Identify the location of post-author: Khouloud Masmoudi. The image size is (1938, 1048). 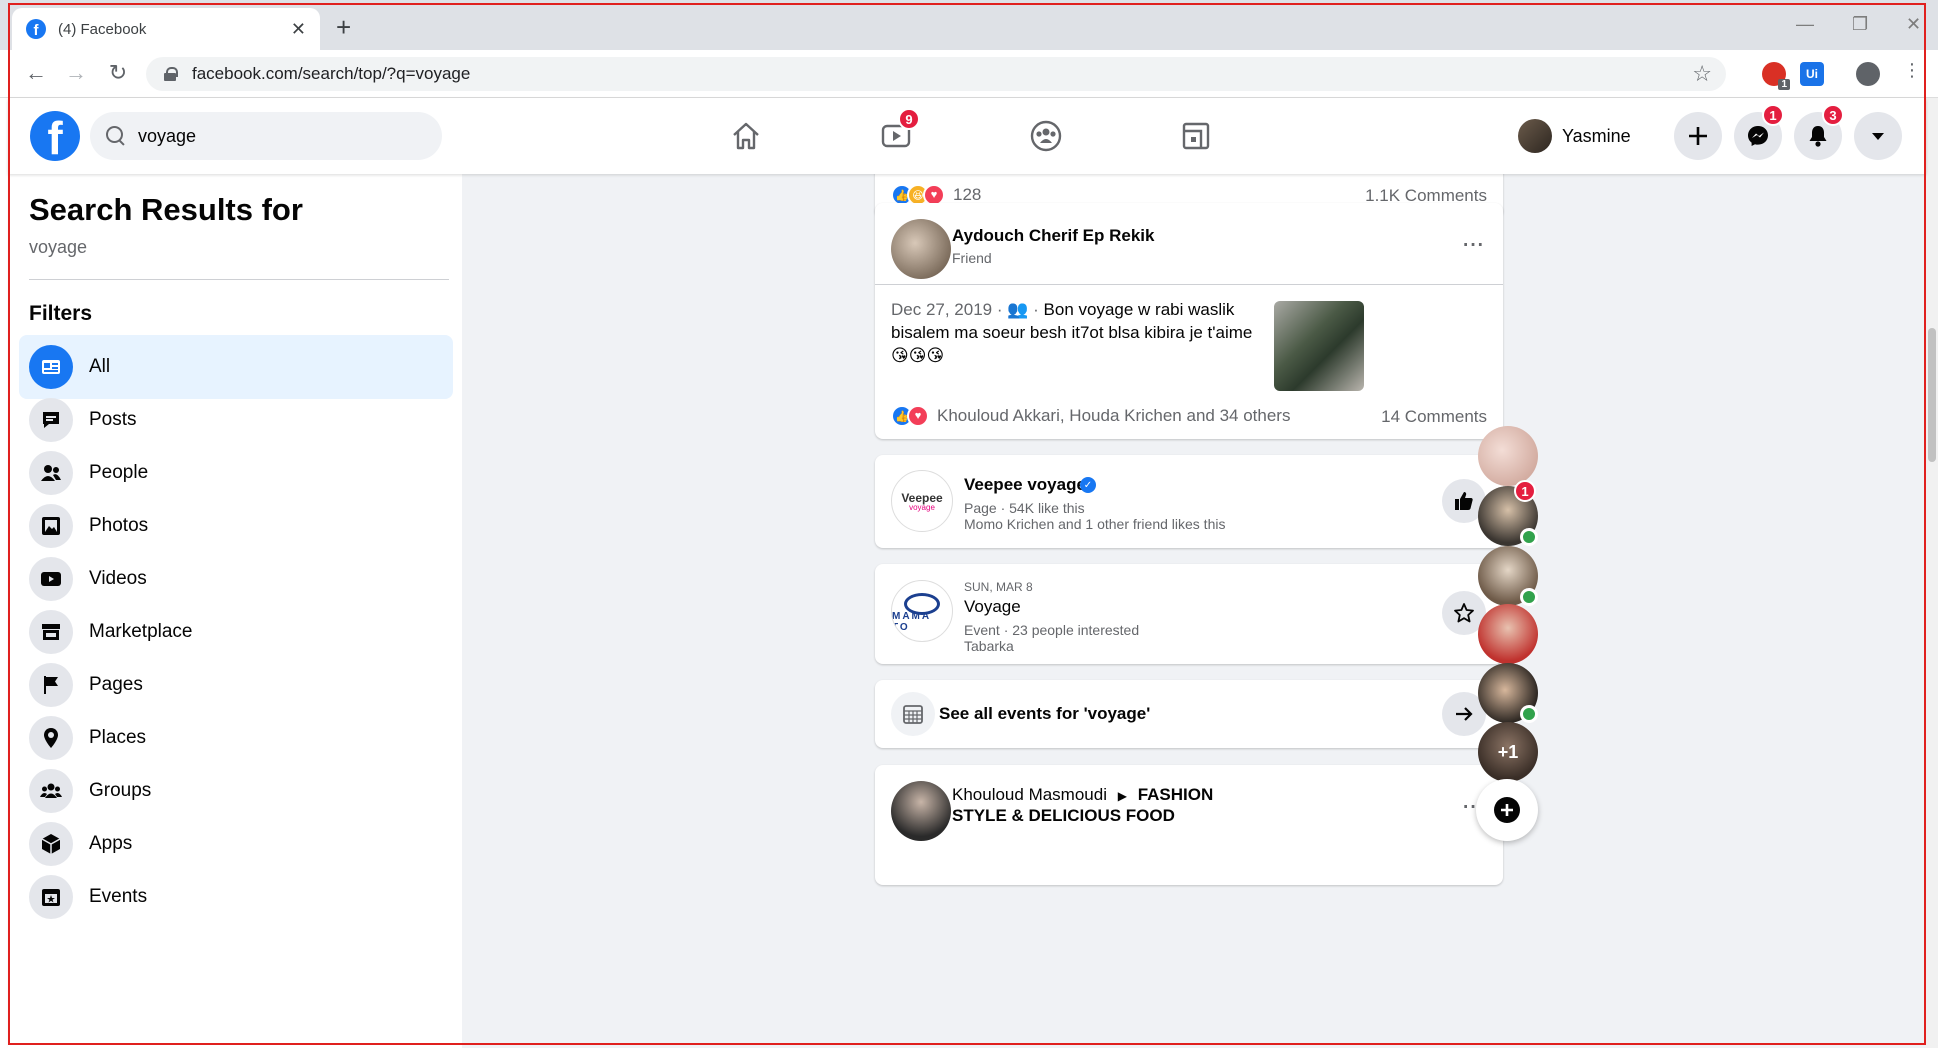
(1029, 794).